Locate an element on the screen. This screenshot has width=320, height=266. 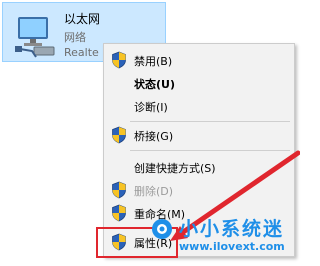
adapter-status: 网络 is located at coordinates (75, 37).